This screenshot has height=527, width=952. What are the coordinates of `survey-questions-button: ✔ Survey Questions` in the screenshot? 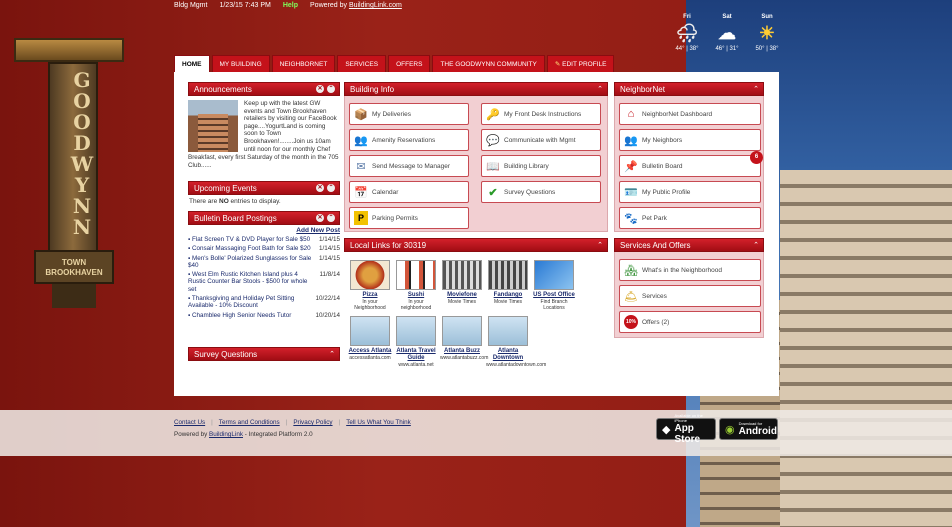 It's located at (541, 192).